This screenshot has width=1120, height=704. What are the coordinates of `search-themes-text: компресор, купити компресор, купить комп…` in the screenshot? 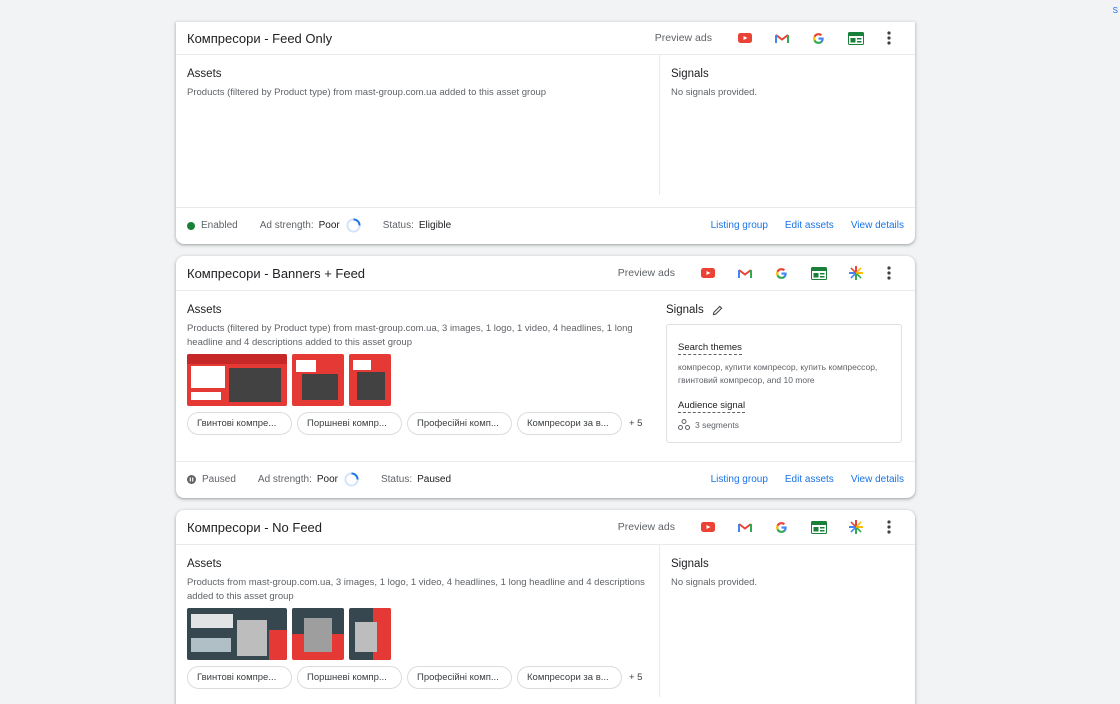 It's located at (778, 373).